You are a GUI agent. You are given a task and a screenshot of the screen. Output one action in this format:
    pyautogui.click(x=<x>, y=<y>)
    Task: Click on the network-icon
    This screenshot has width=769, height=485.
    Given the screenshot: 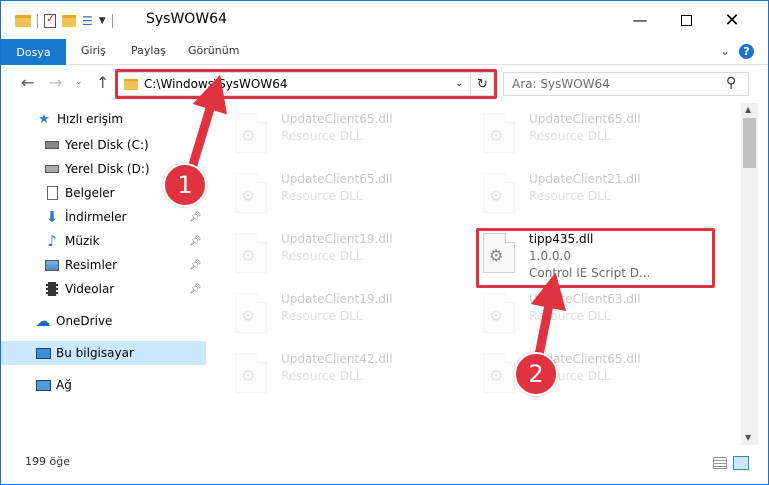 What is the action you would take?
    pyautogui.click(x=43, y=385)
    